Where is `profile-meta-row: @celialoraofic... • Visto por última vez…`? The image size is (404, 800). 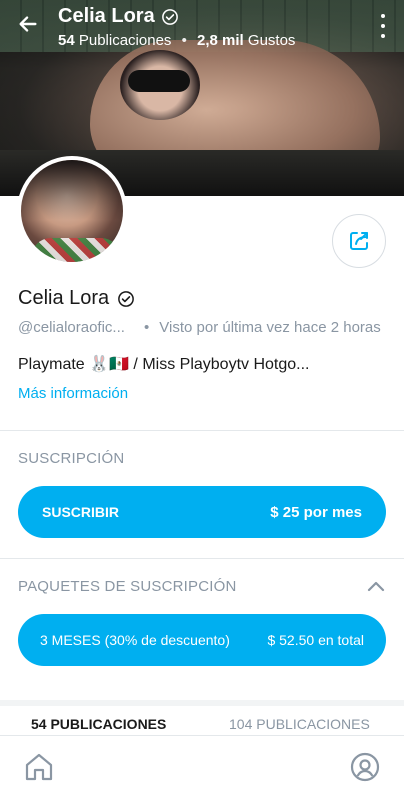
profile-meta-row: @celialoraofic... • Visto por última vez… is located at coordinates (208, 327).